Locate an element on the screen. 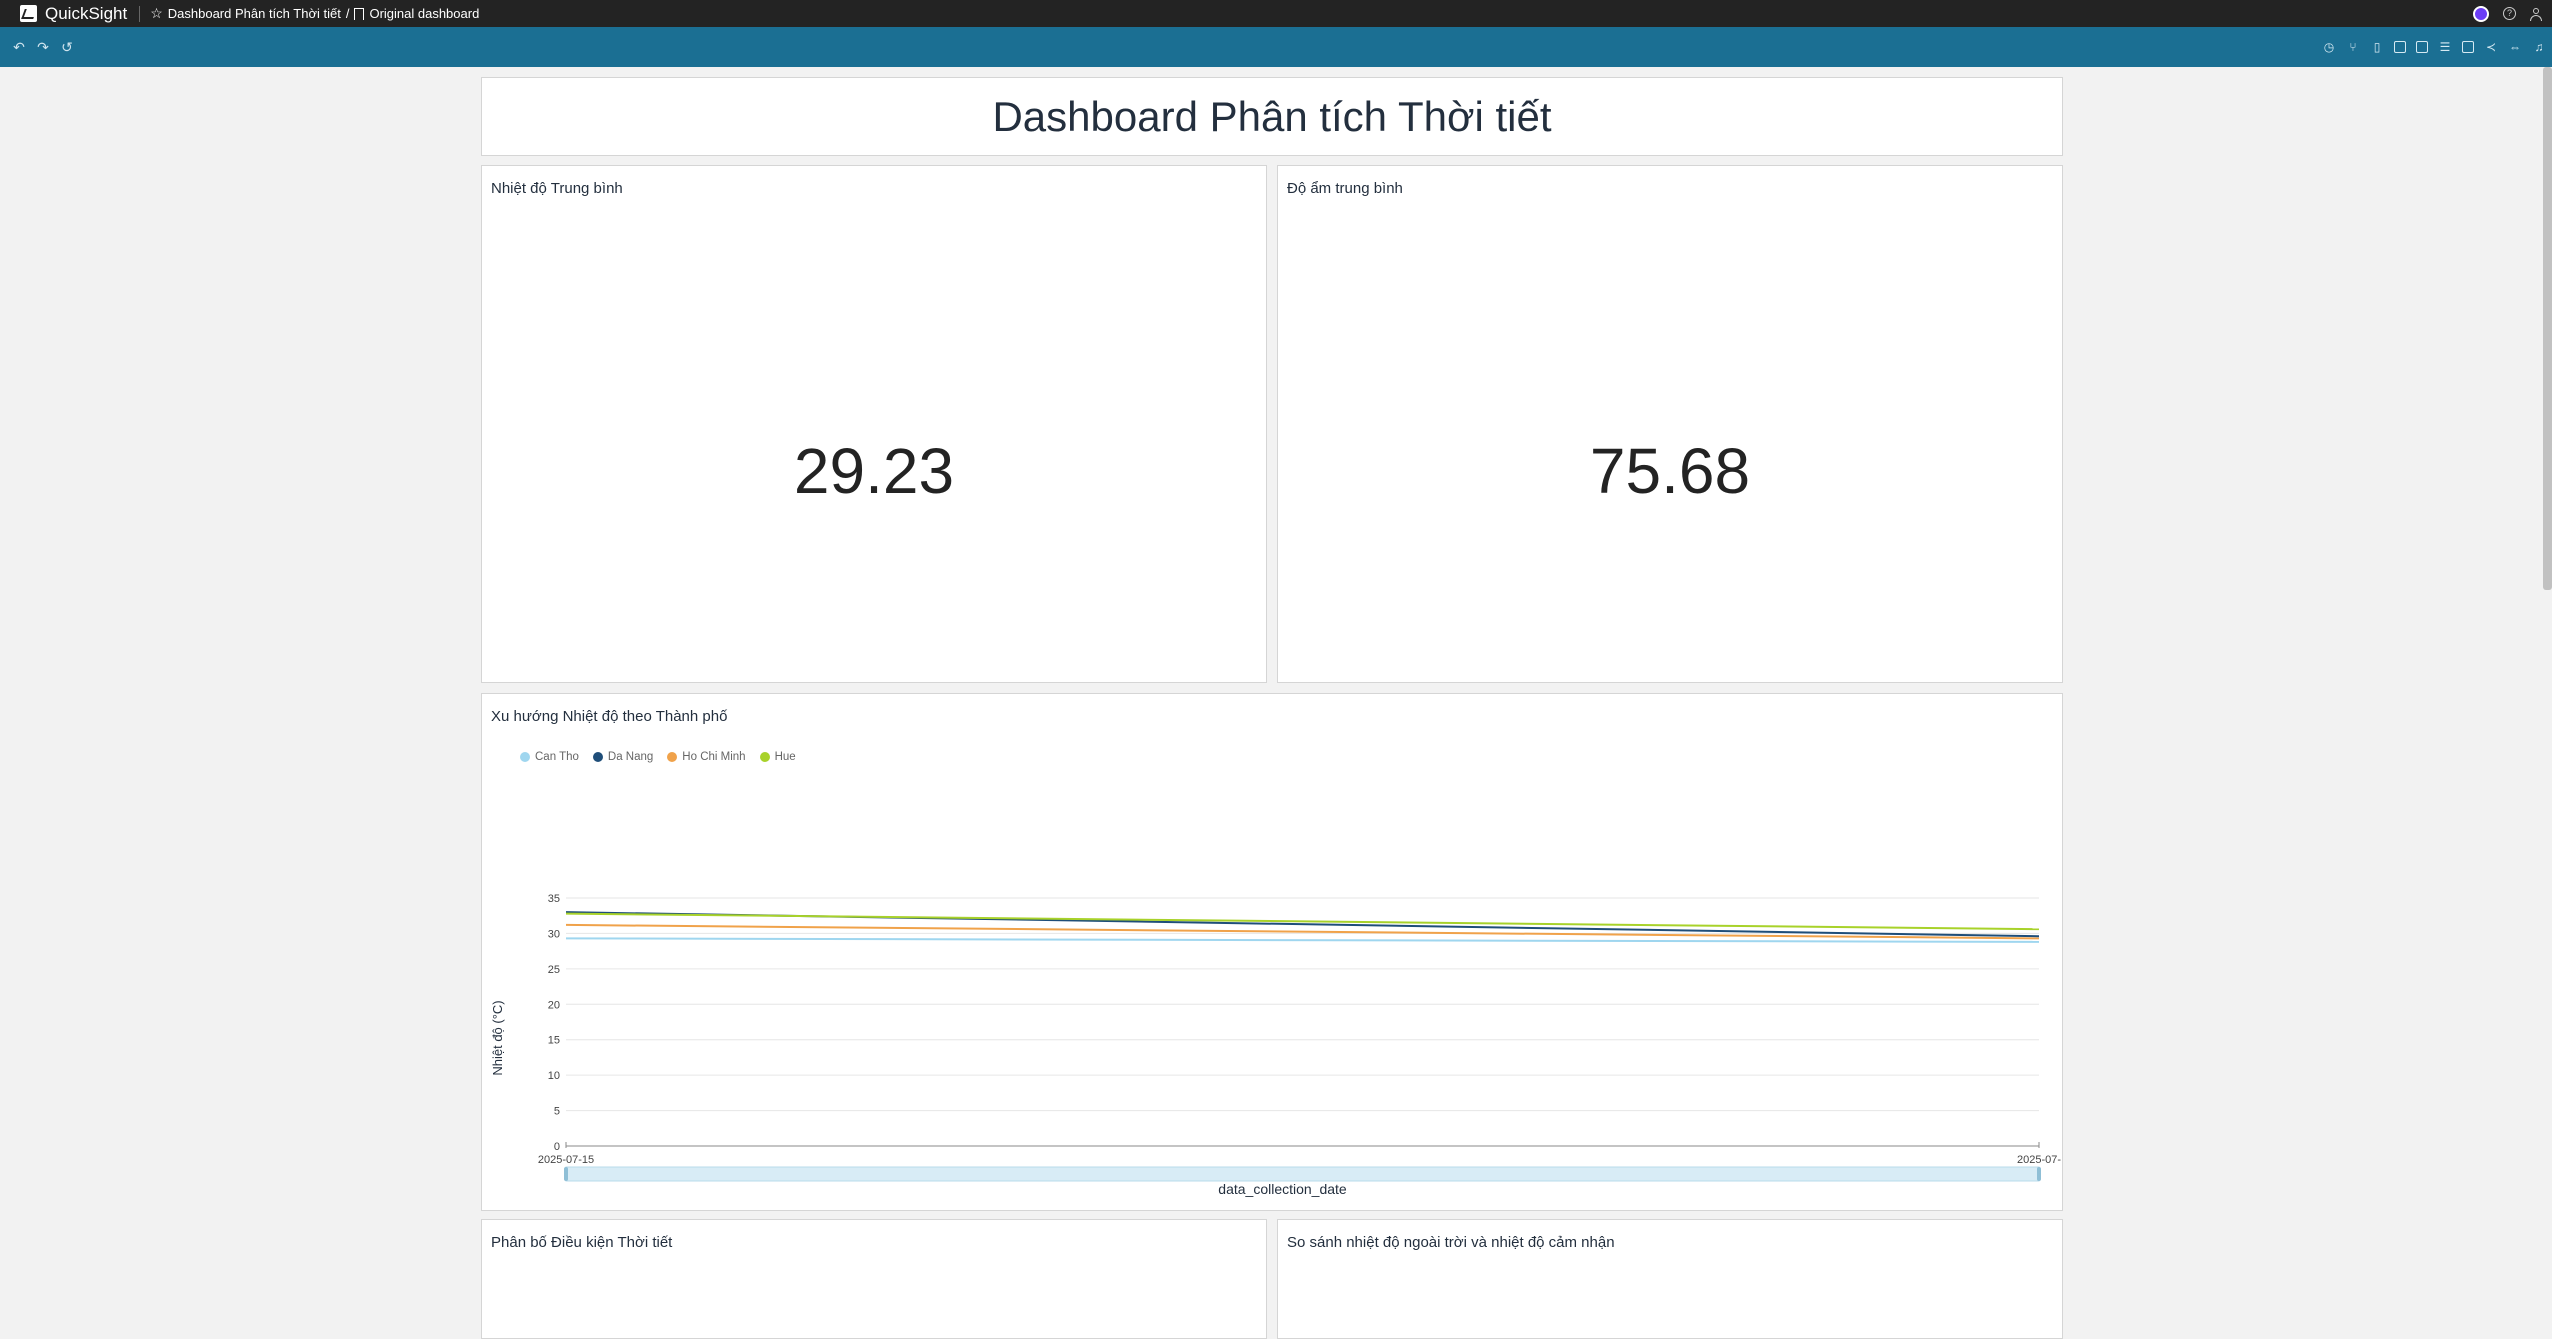 The image size is (2552, 1339). kpi-card-avg-humidity: Độ ẩm trung bình 75.68 is located at coordinates (1670, 424).